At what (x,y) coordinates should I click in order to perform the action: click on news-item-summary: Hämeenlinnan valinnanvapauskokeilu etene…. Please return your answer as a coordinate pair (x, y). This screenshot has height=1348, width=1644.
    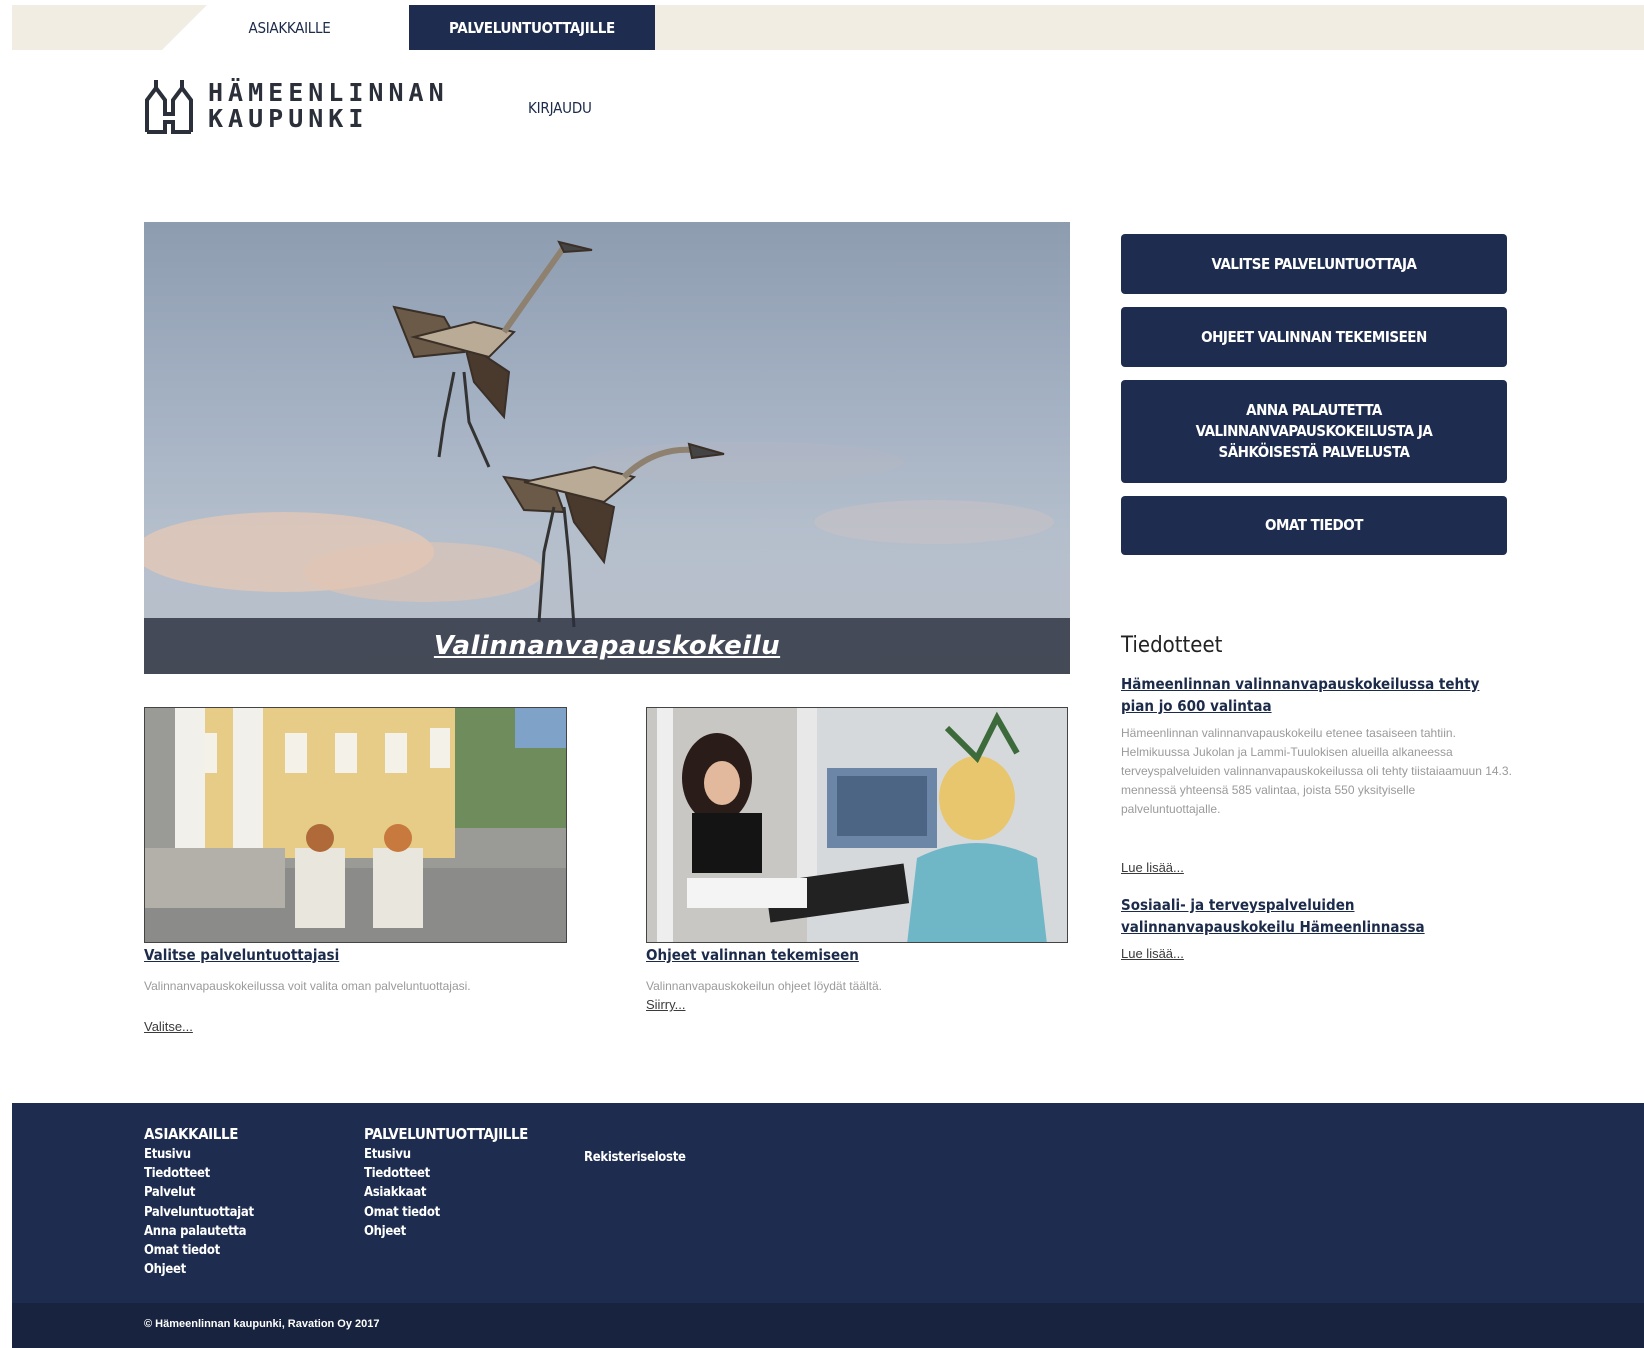
    Looking at the image, I should click on (1316, 771).